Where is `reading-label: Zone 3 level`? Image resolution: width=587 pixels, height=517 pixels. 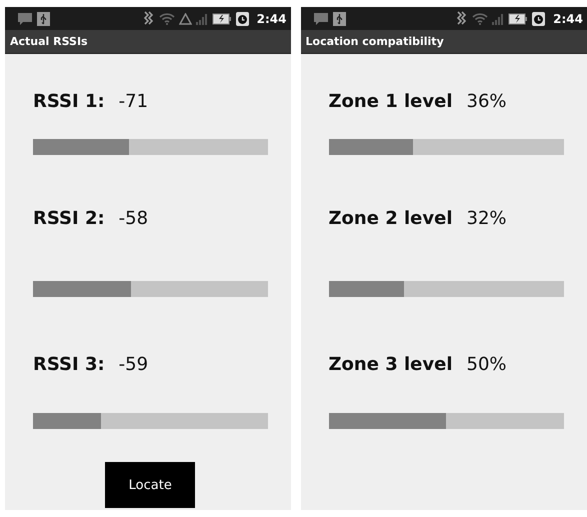
reading-label: Zone 3 level is located at coordinates (390, 364).